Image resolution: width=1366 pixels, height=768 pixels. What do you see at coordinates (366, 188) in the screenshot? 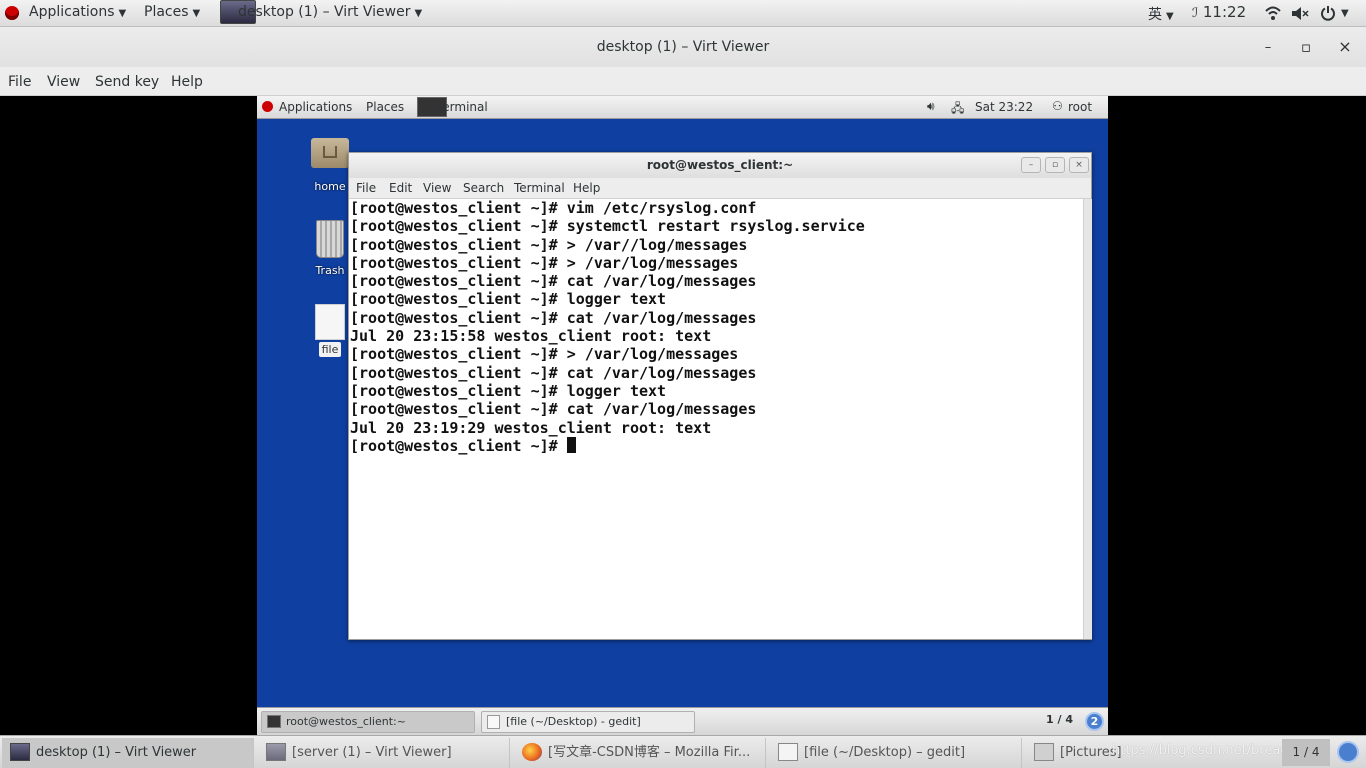
I see `terminal-menu-file: File` at bounding box center [366, 188].